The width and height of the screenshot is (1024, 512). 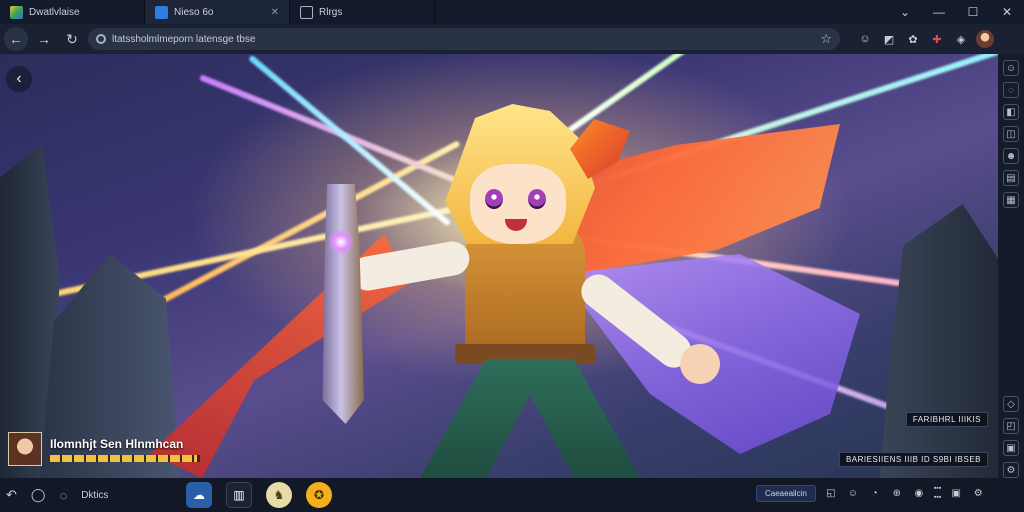 I want to click on tab-1: Dwatlvlaise, so click(x=72, y=12).